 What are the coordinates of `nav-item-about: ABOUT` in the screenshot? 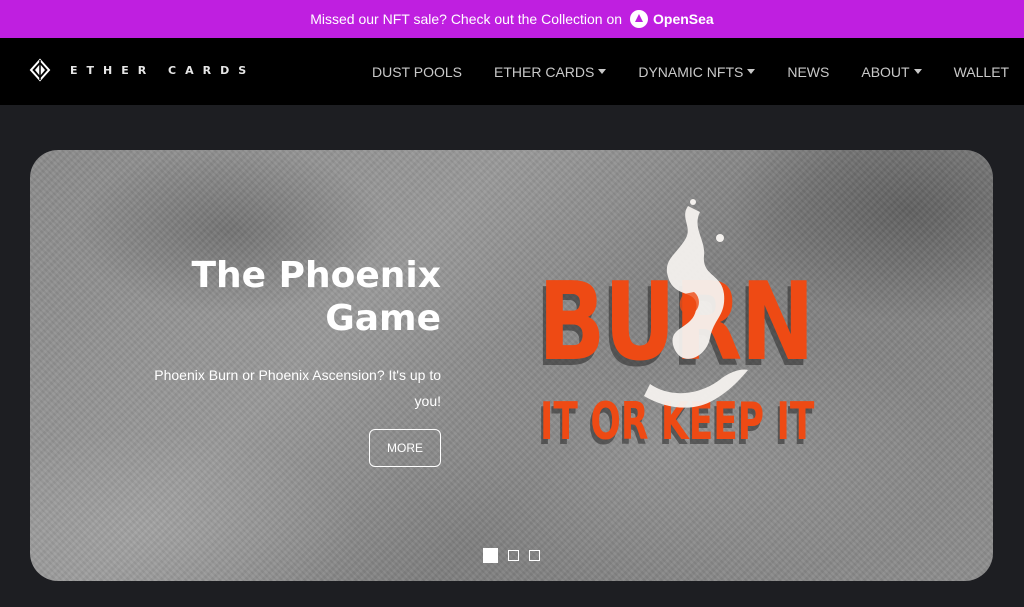 It's located at (891, 71).